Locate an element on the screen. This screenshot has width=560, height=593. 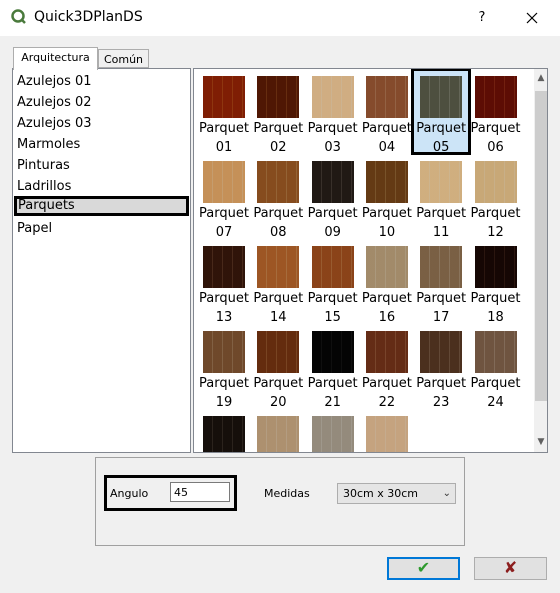
size-label: Medidas is located at coordinates (287, 493).